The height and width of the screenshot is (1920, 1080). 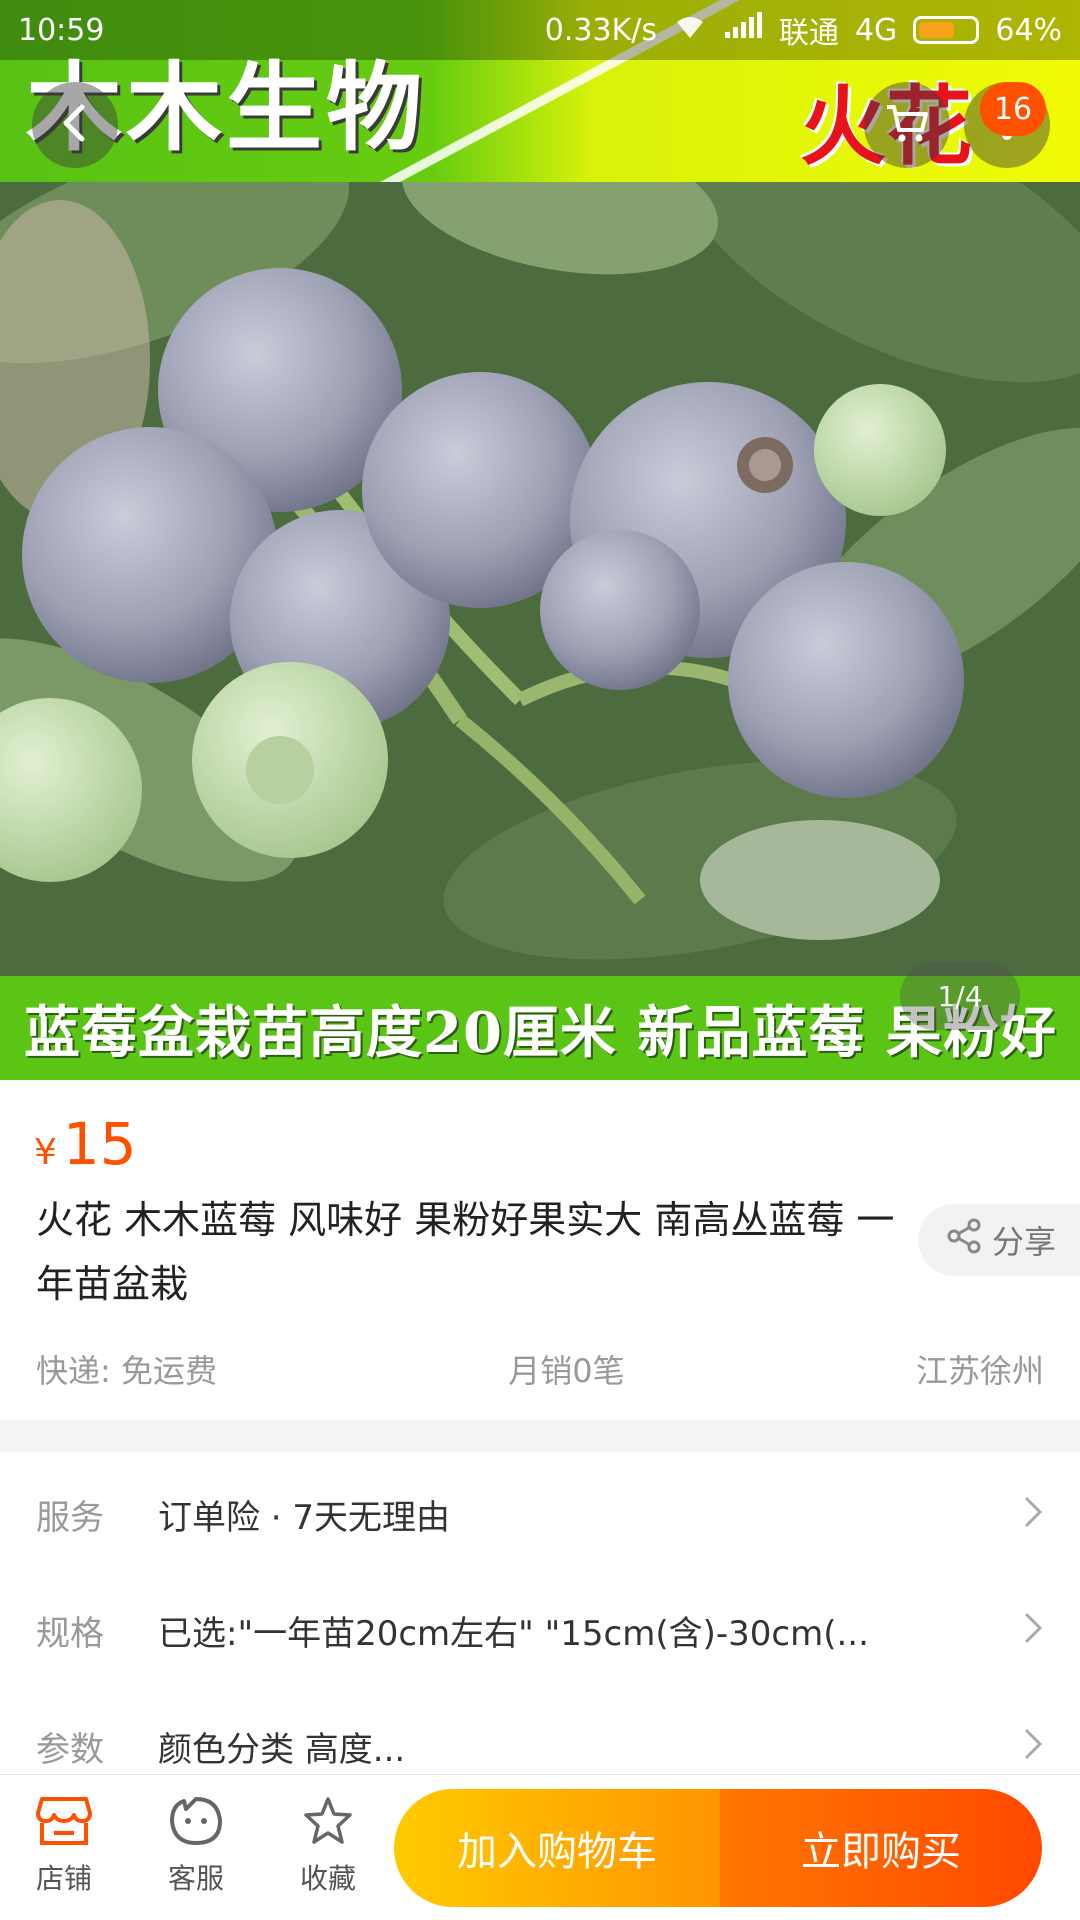 I want to click on signal-icon, so click(x=743, y=30).